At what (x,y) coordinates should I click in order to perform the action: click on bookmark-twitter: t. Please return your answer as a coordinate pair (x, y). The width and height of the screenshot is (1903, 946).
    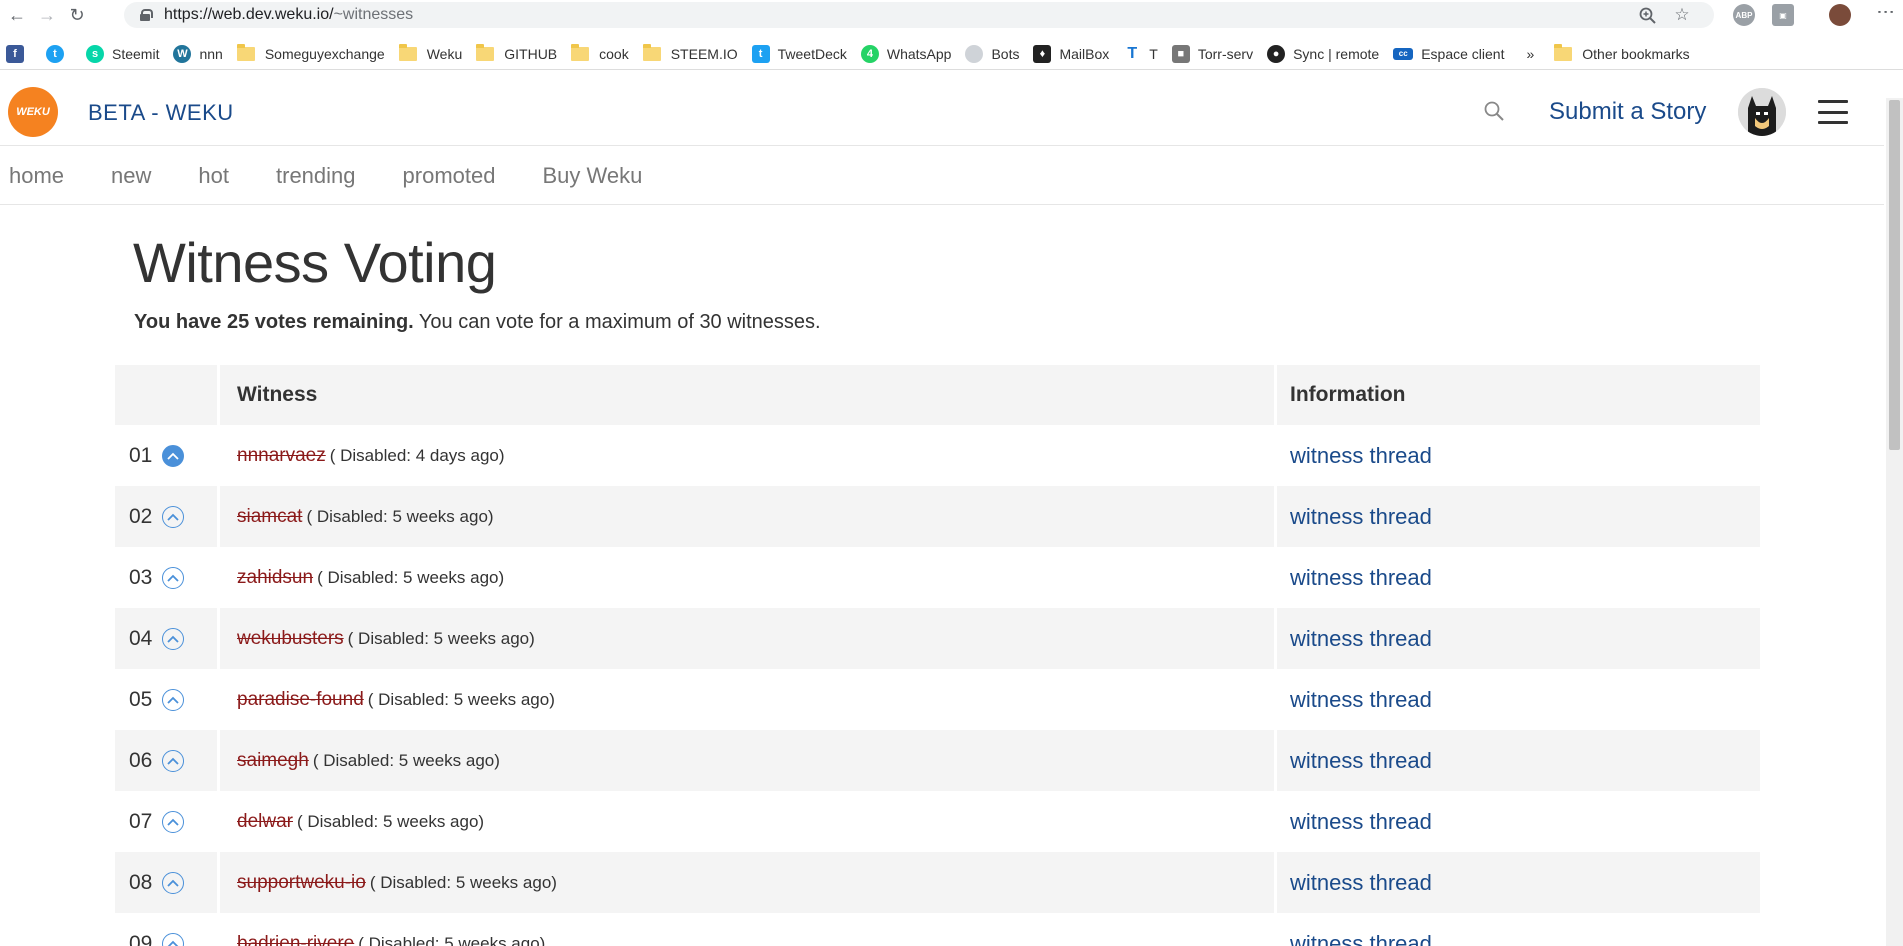
    Looking at the image, I should click on (60, 54).